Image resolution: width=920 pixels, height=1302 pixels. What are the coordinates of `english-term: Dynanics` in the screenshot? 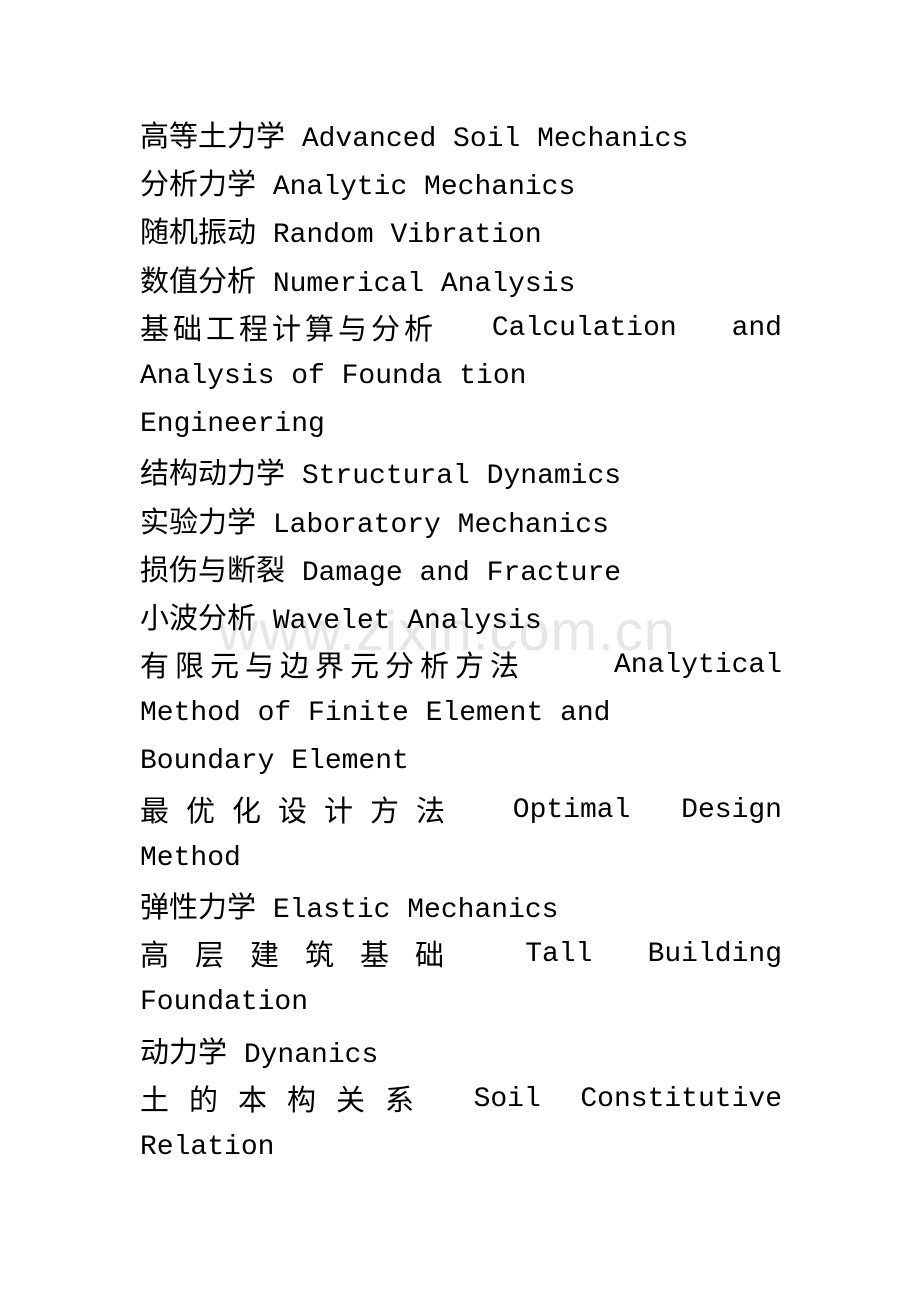 It's located at (311, 1055).